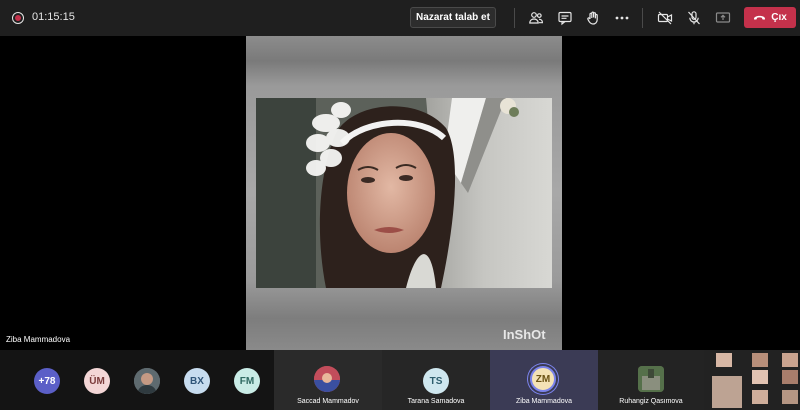 Image resolution: width=800 pixels, height=410 pixels. I want to click on phone-hangup-icon, so click(760, 17).